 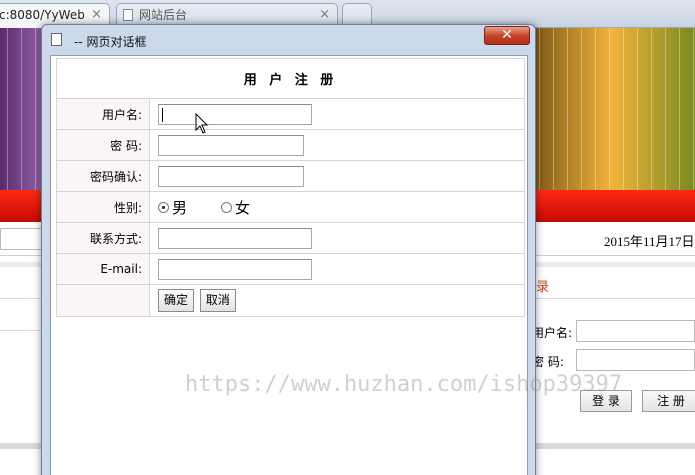 What do you see at coordinates (103, 207) in the screenshot?
I see `gender-label: 性别:` at bounding box center [103, 207].